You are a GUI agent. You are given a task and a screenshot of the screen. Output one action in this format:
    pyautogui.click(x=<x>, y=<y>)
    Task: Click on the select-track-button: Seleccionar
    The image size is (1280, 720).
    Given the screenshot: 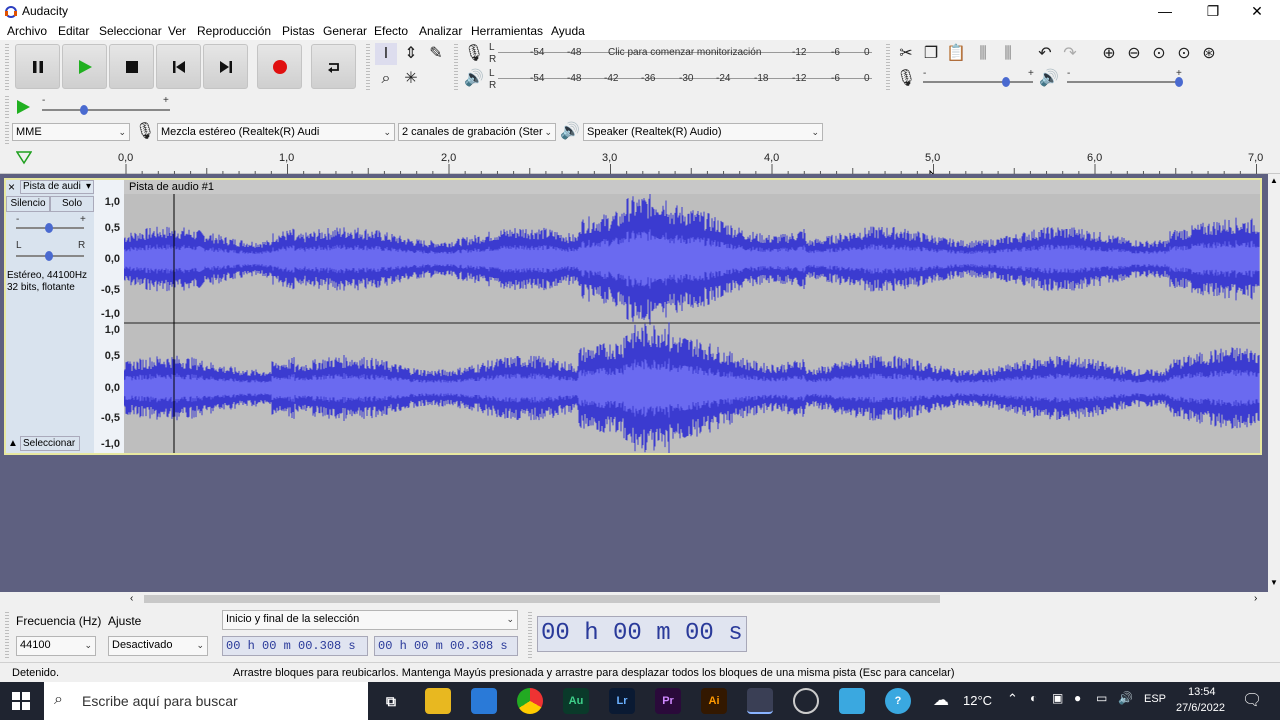 What is the action you would take?
    pyautogui.click(x=50, y=443)
    